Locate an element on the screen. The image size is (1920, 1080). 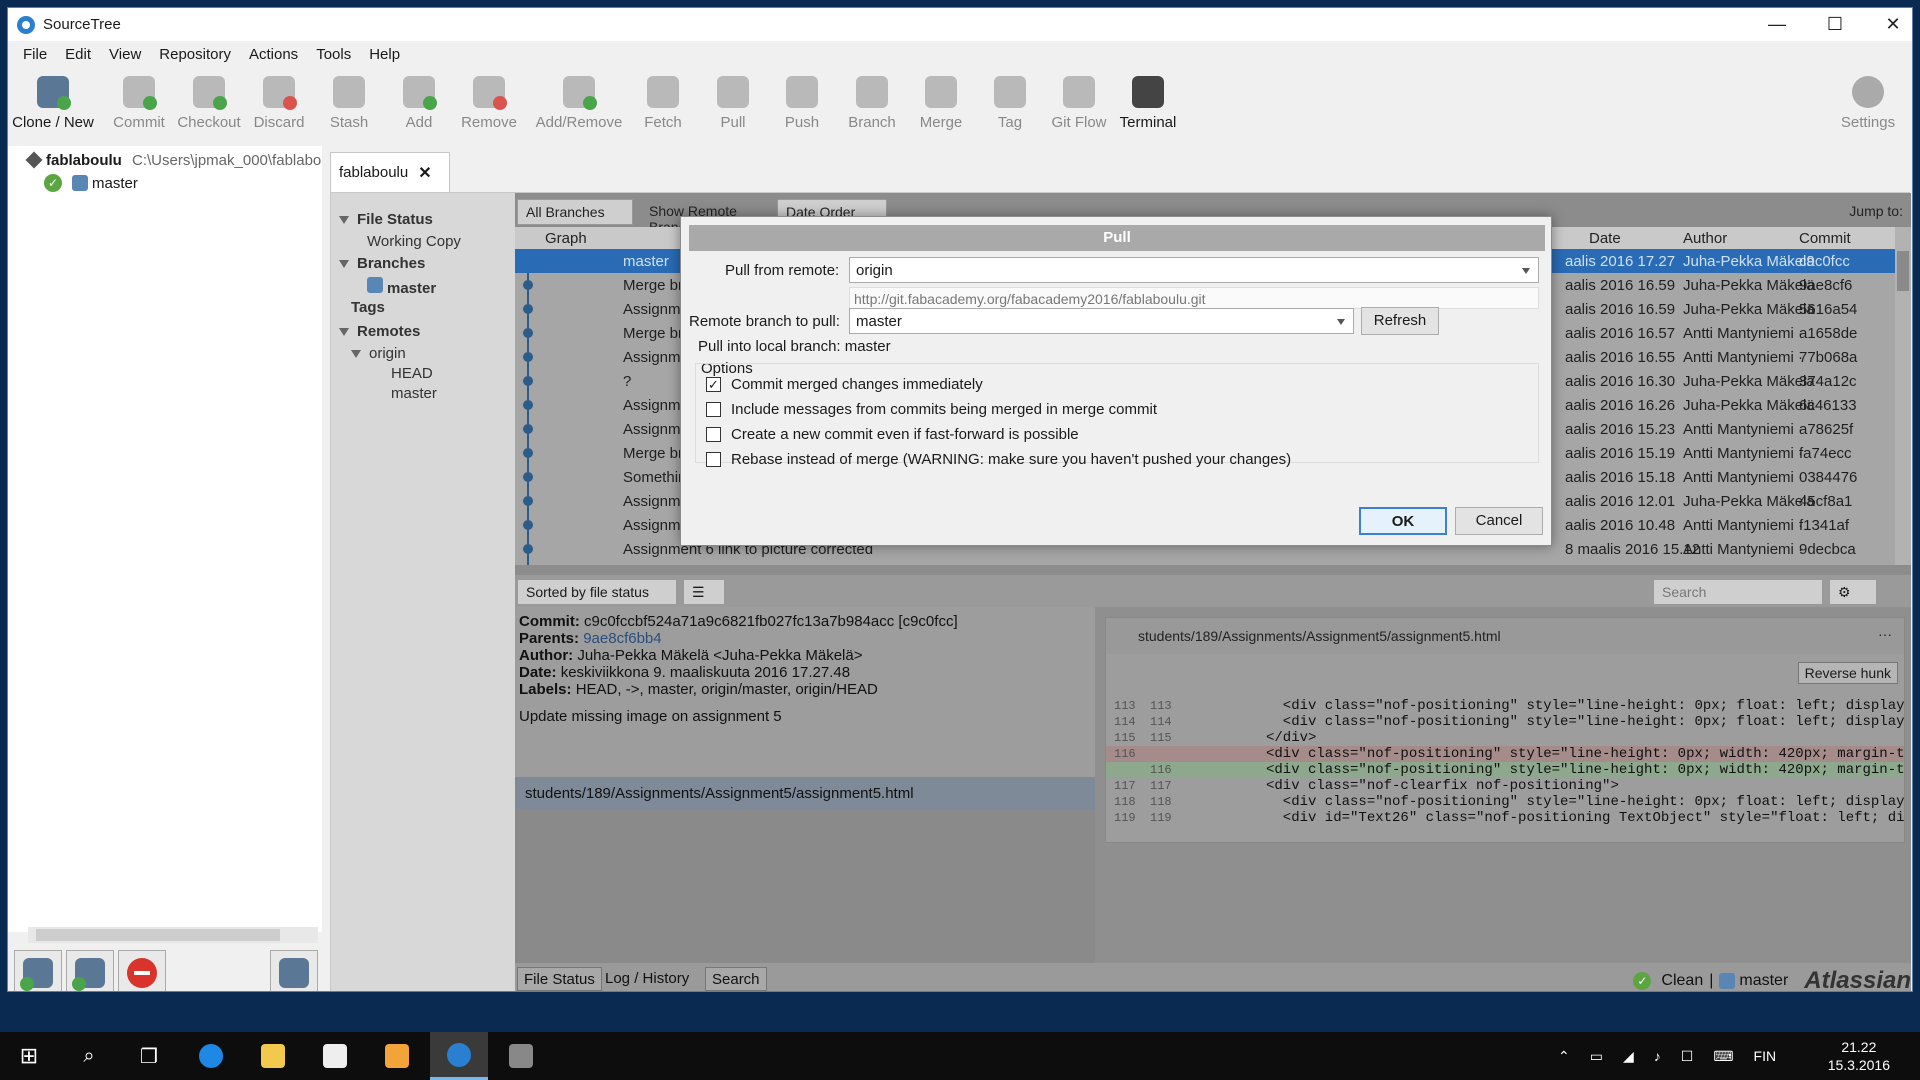
close-tab-icon: ✕ is located at coordinates (424, 173).